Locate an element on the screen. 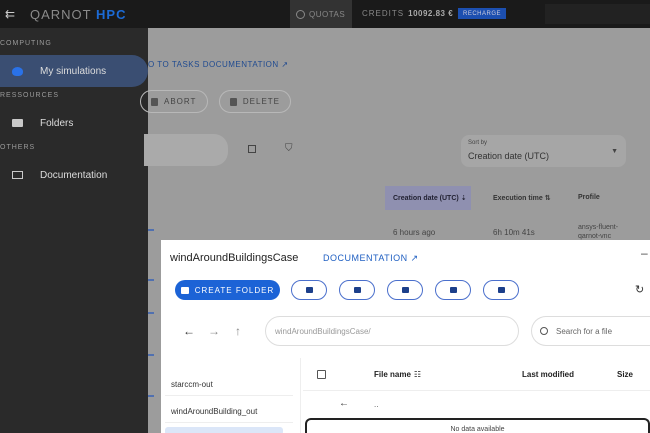 Image resolution: width=650 pixels, height=433 pixels. sidebar-item-documentation: Documentation is located at coordinates (74, 175).